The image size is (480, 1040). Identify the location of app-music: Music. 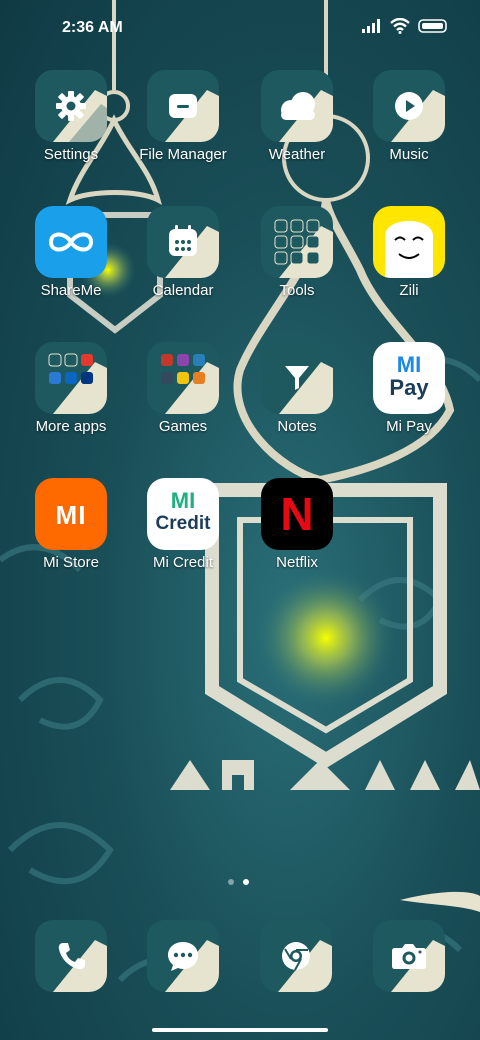
(409, 126).